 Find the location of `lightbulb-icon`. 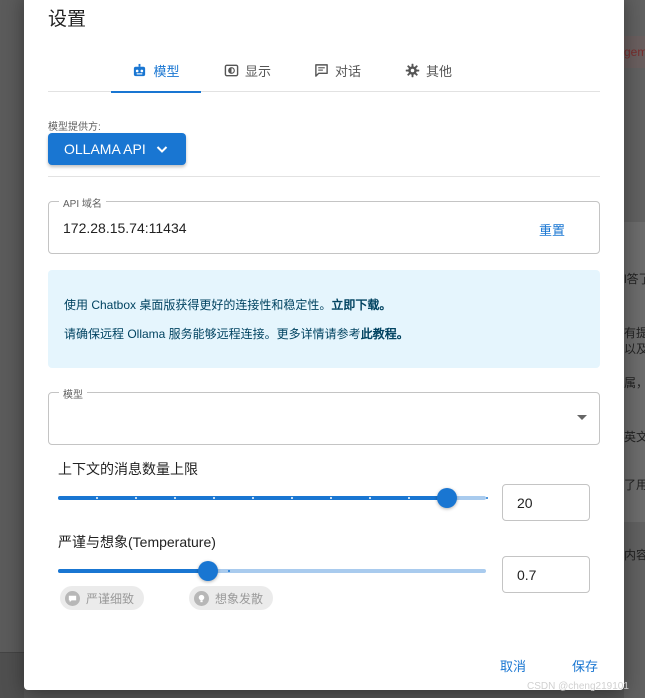

lightbulb-icon is located at coordinates (201, 598).